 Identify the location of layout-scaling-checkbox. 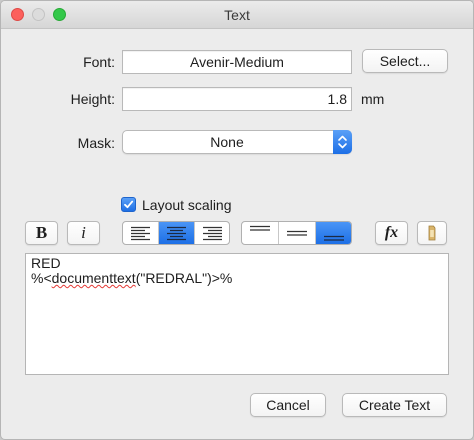
(128, 204).